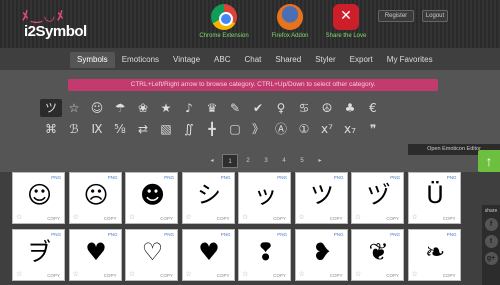 The height and width of the screenshot is (285, 500). What do you see at coordinates (235, 108) in the screenshot?
I see `category-item: ✎` at bounding box center [235, 108].